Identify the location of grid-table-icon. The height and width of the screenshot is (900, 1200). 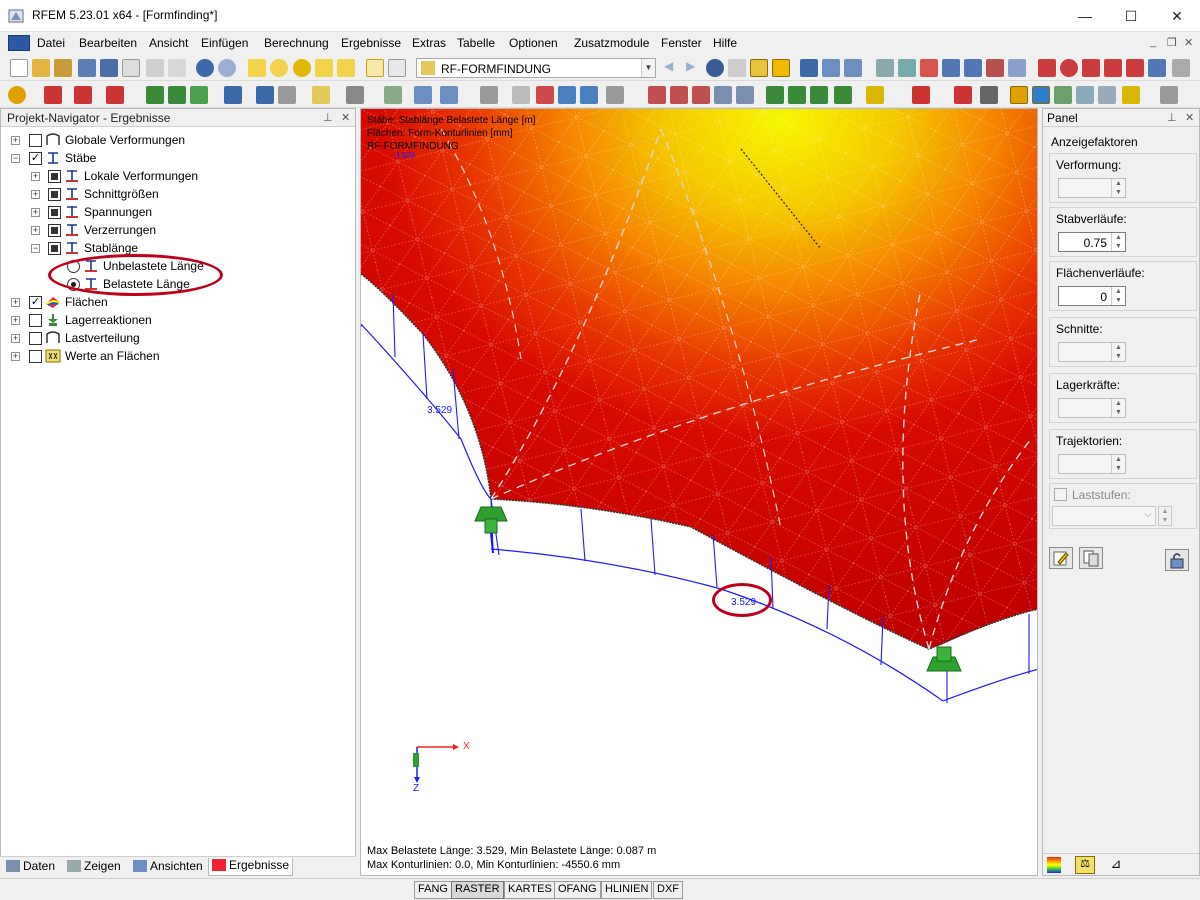
(397, 68).